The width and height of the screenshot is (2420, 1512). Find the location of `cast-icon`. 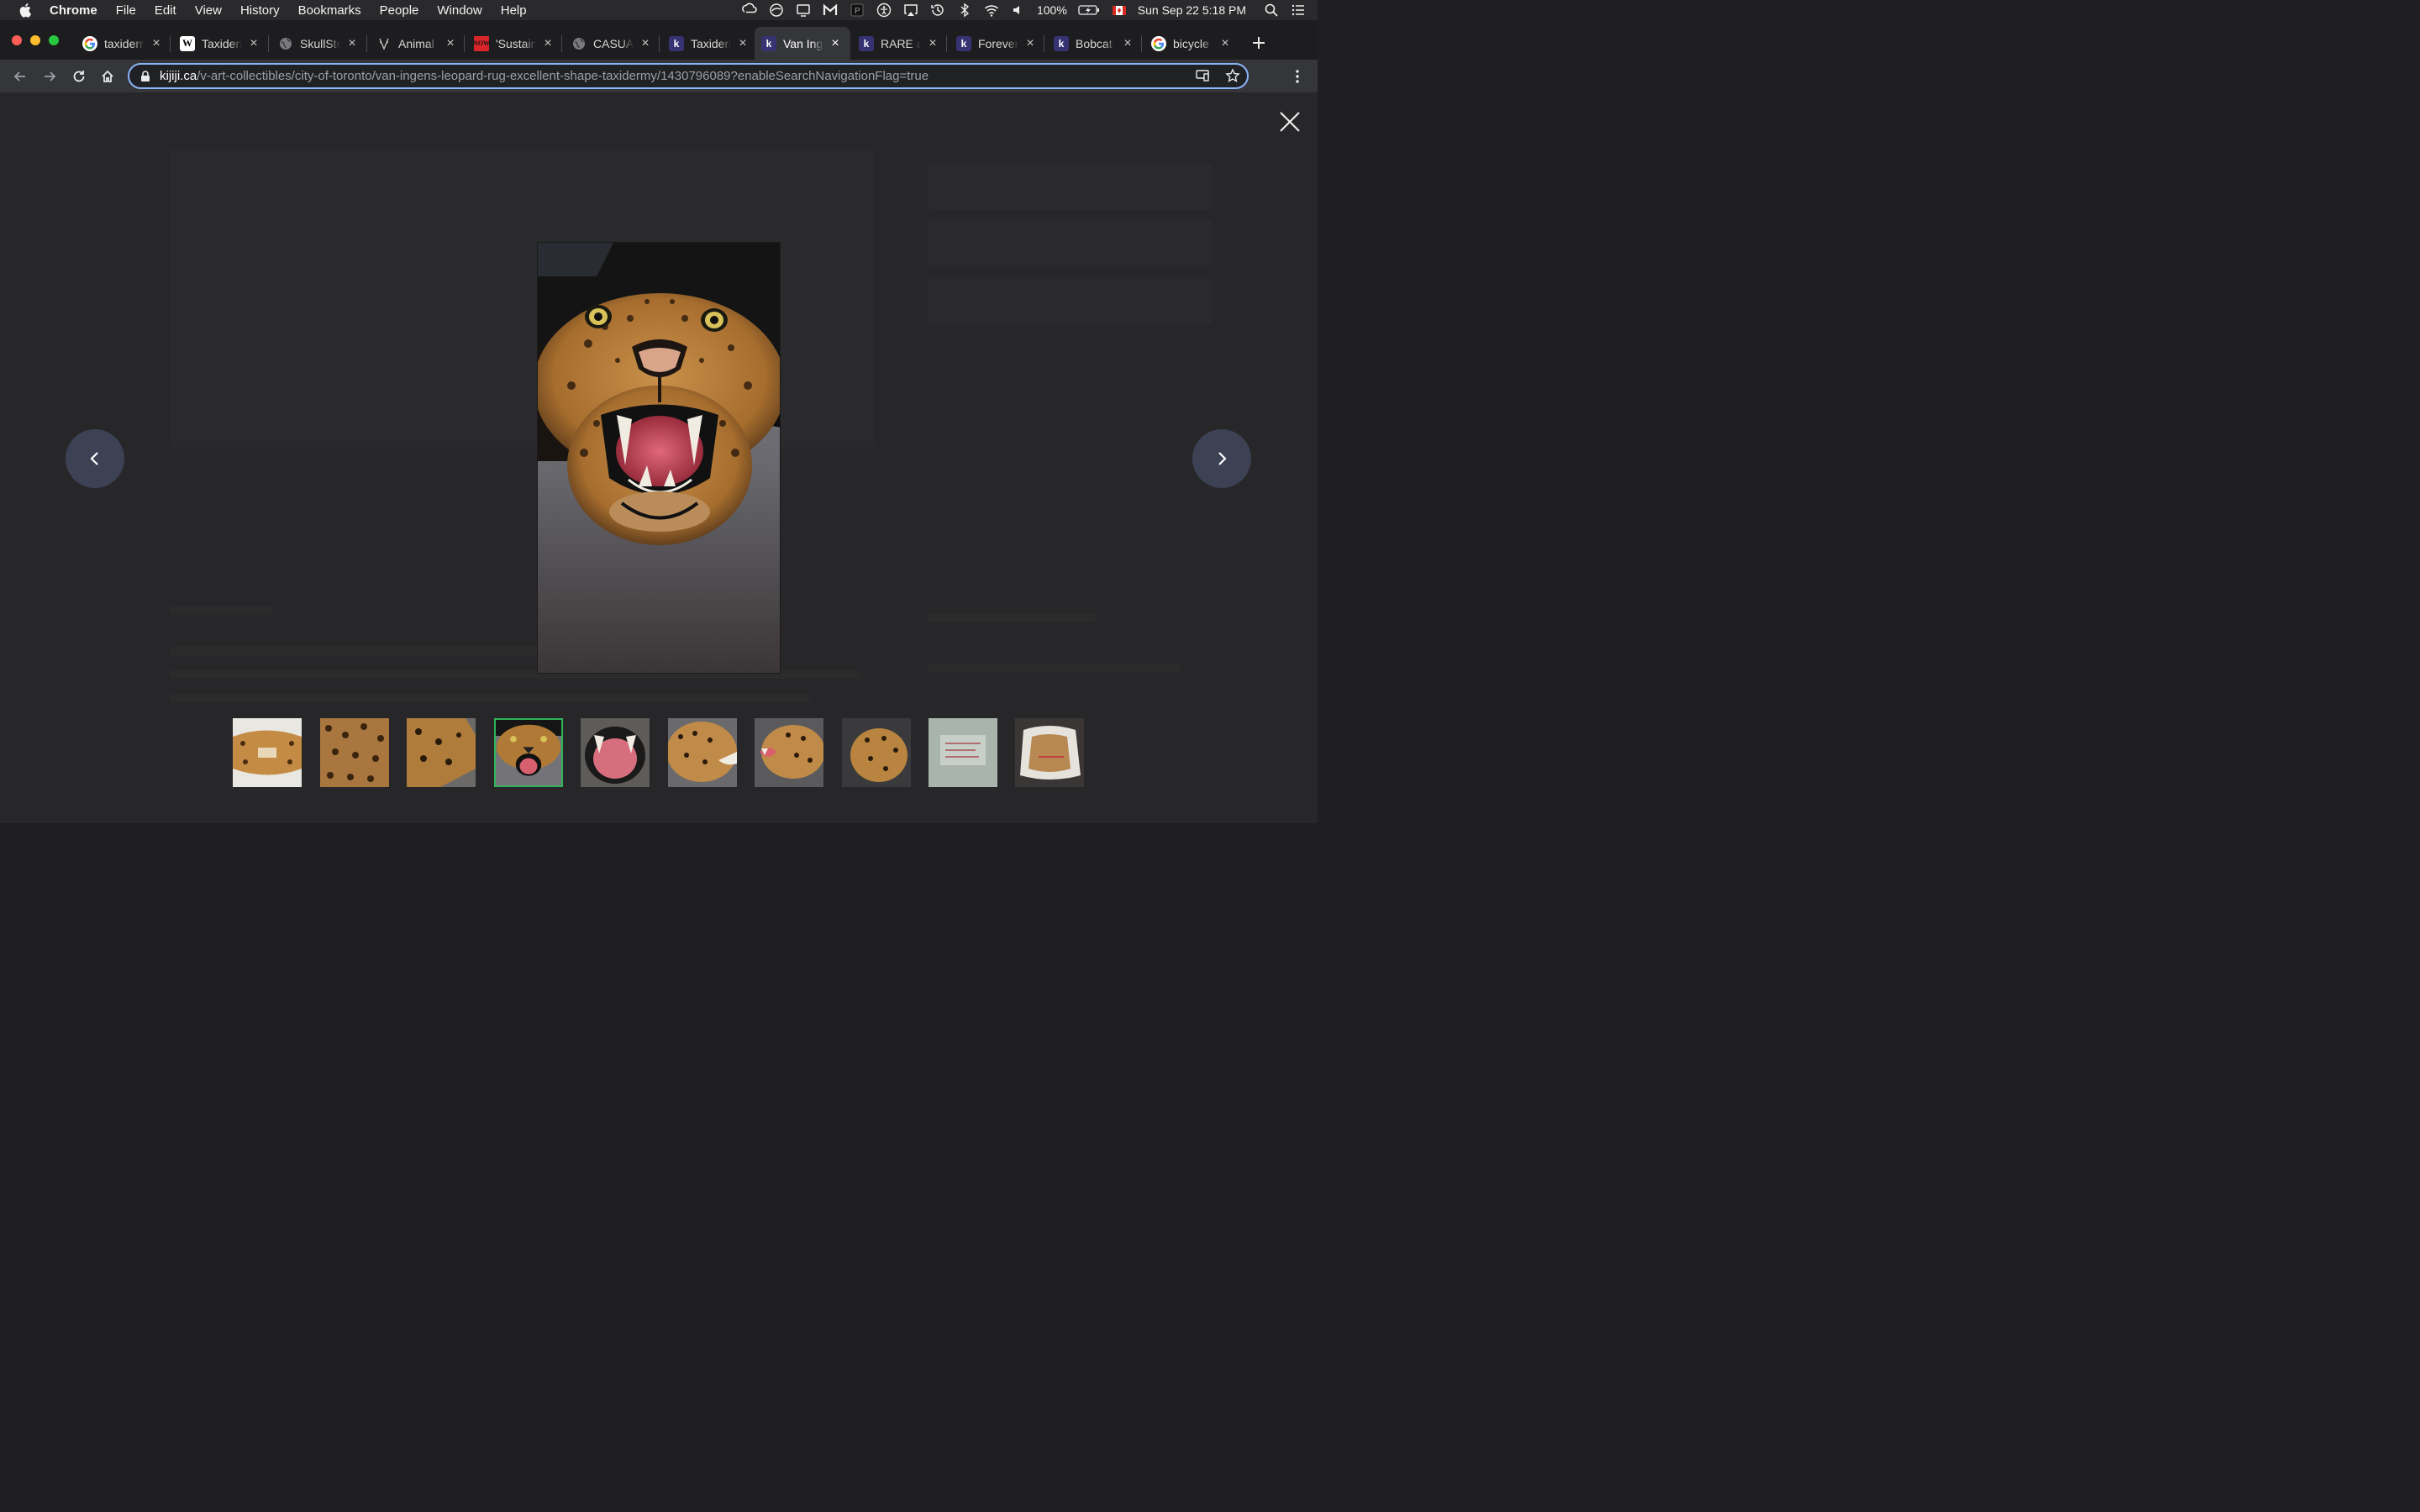

cast-icon is located at coordinates (1202, 77).